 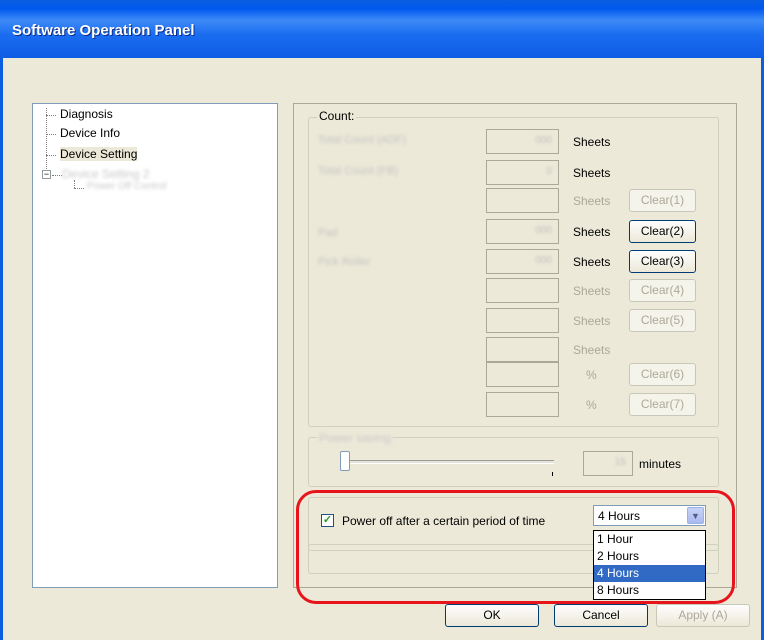 What do you see at coordinates (103, 30) in the screenshot?
I see `window-title: Software Operation Panel` at bounding box center [103, 30].